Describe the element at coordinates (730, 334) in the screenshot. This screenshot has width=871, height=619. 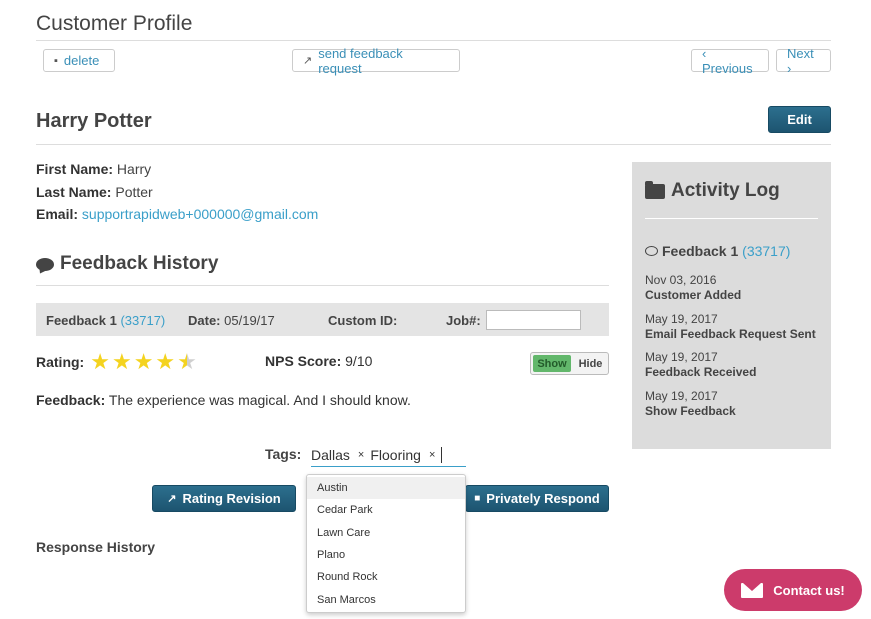
I see `activity-event: Email Feedback Request Sent` at that location.